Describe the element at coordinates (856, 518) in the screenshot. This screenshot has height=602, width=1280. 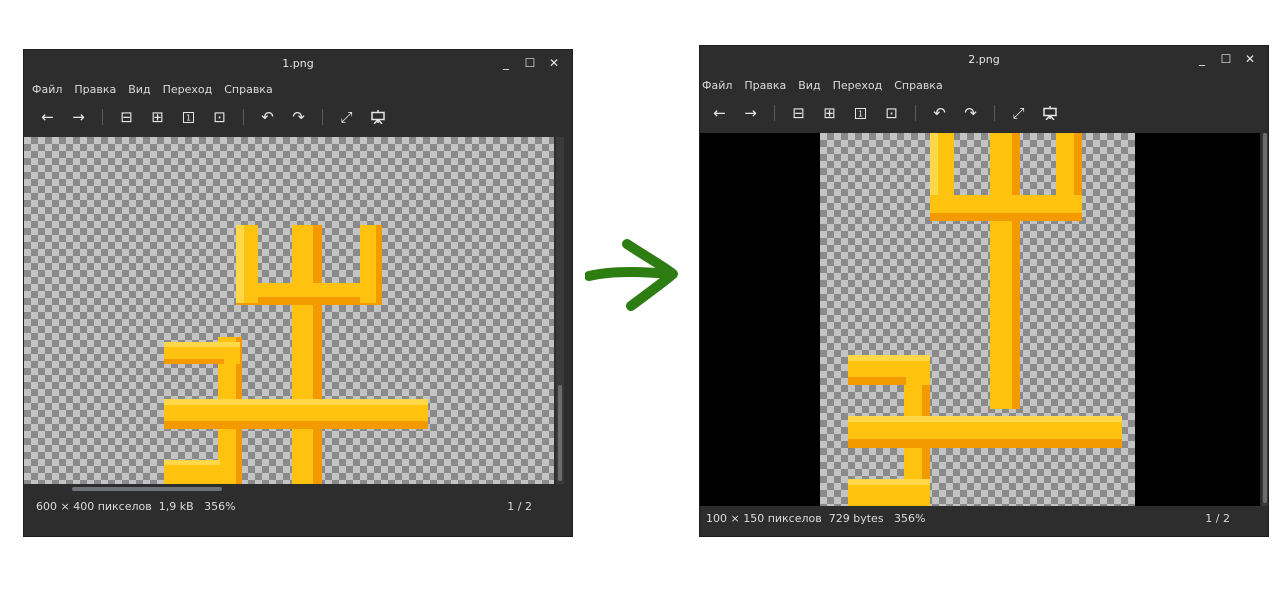
I see `file-size: 729 bytes` at that location.